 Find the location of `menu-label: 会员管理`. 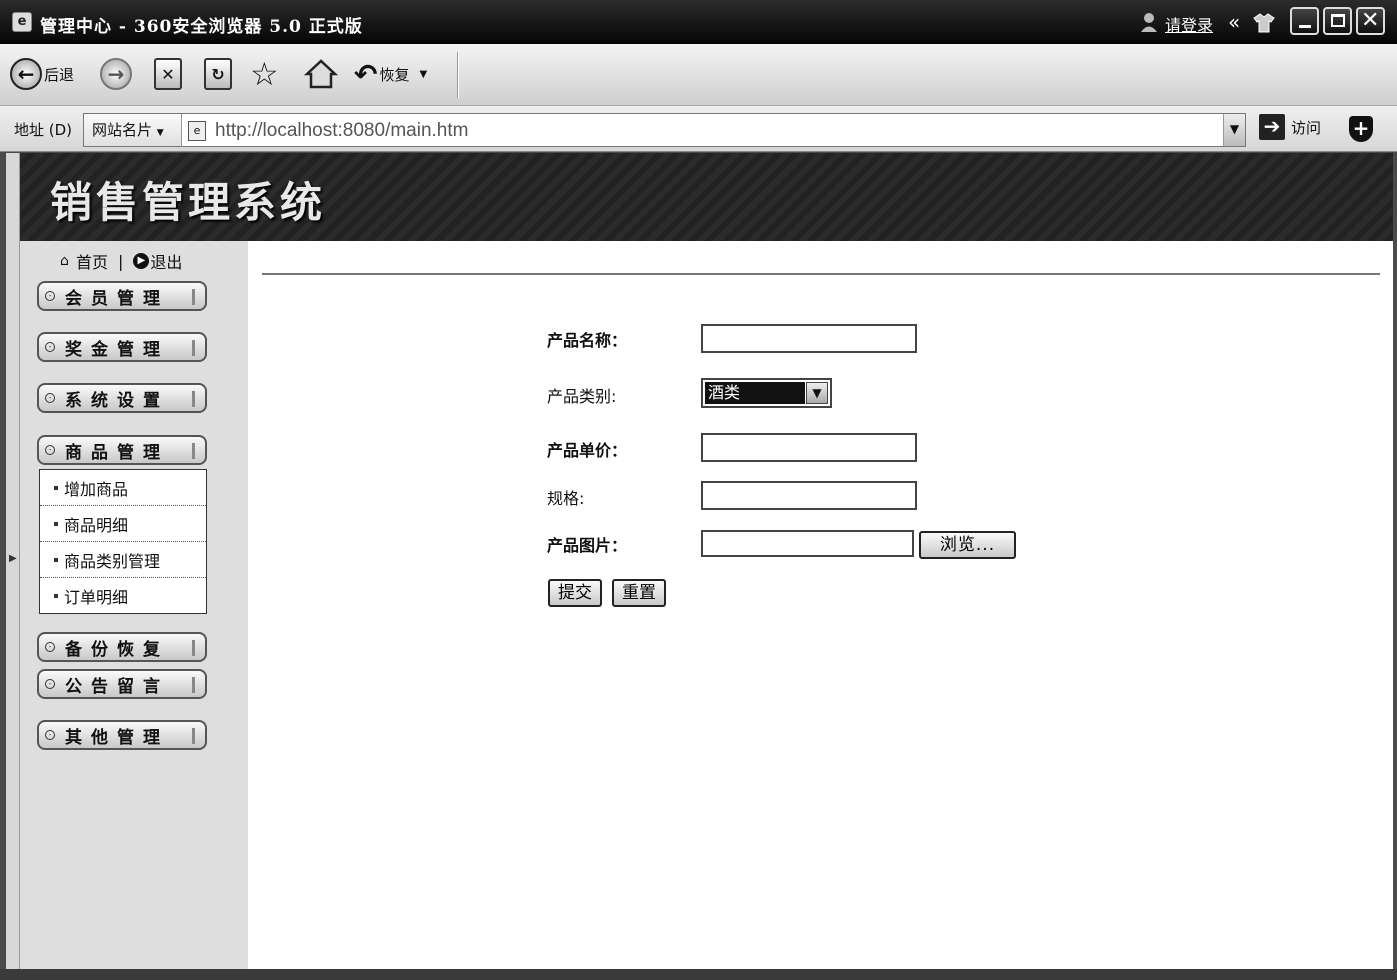

menu-label: 会员管理 is located at coordinates (117, 298).